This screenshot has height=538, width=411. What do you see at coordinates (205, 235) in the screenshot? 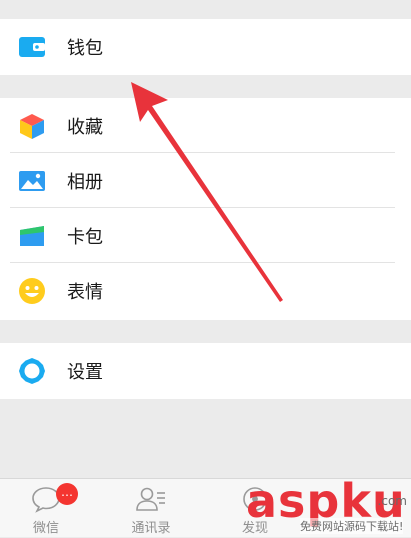
I see `menu-item-cards: 卡包` at bounding box center [205, 235].